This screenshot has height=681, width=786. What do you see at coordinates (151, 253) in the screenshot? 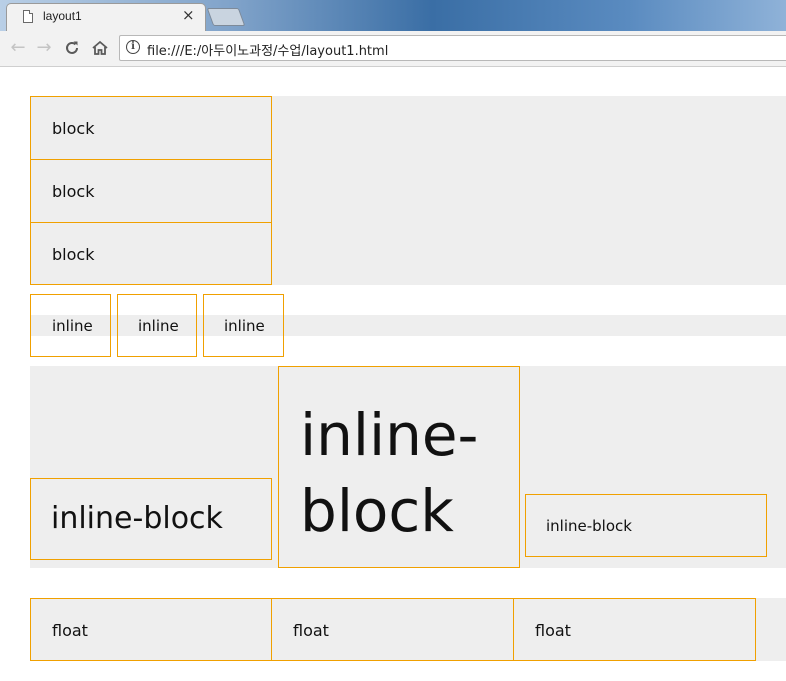
I see `block-box-3: block` at bounding box center [151, 253].